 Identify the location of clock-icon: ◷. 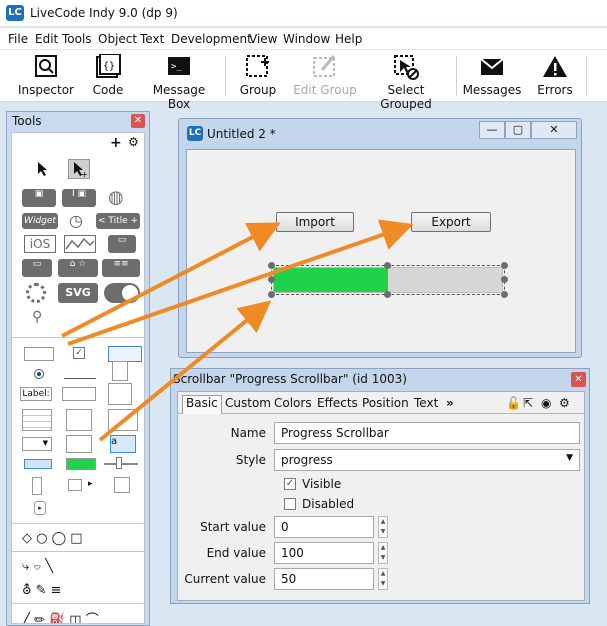
(76, 220).